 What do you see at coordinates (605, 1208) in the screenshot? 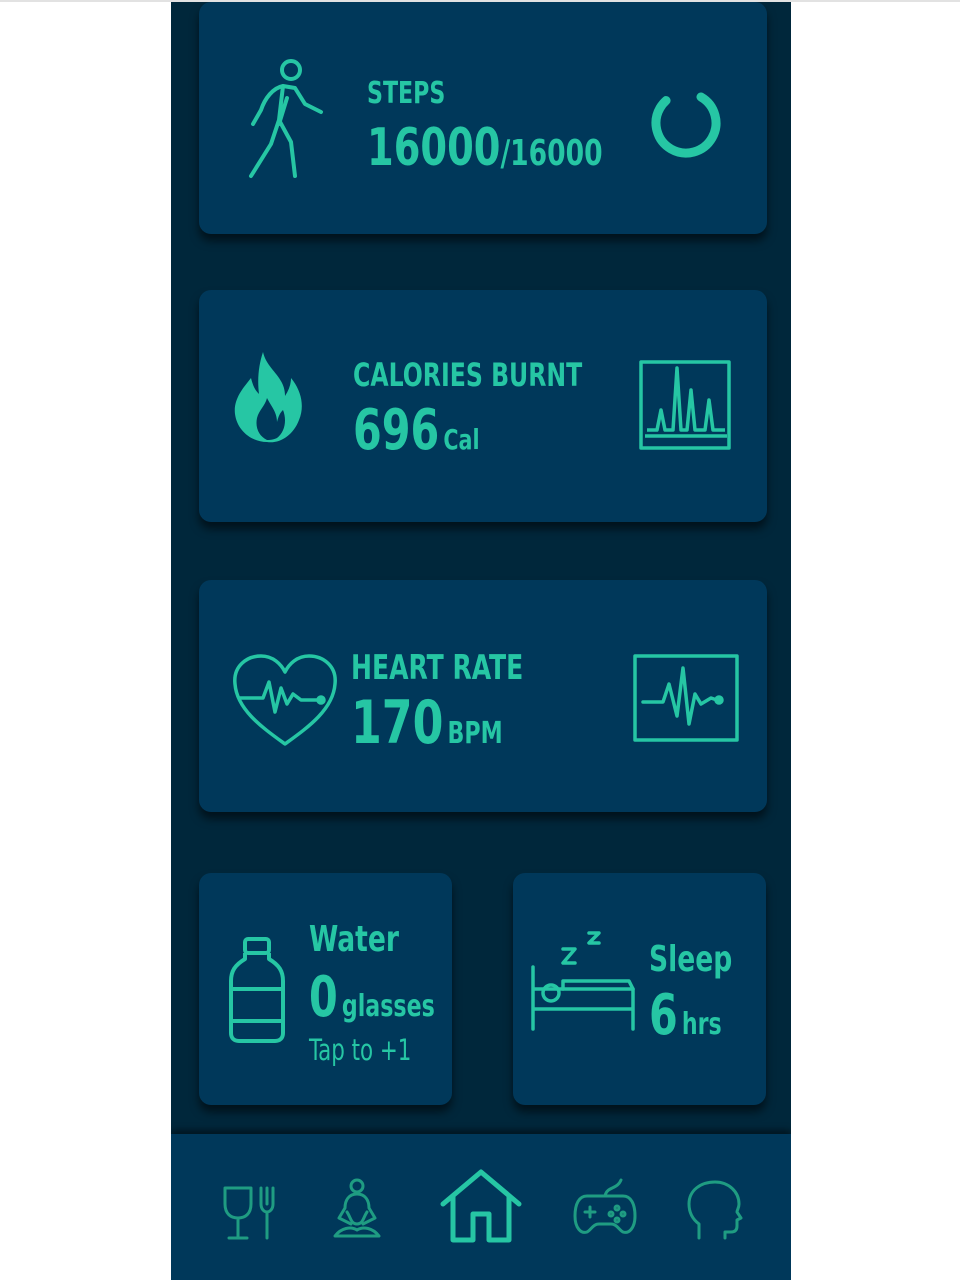
I see `games-icon` at bounding box center [605, 1208].